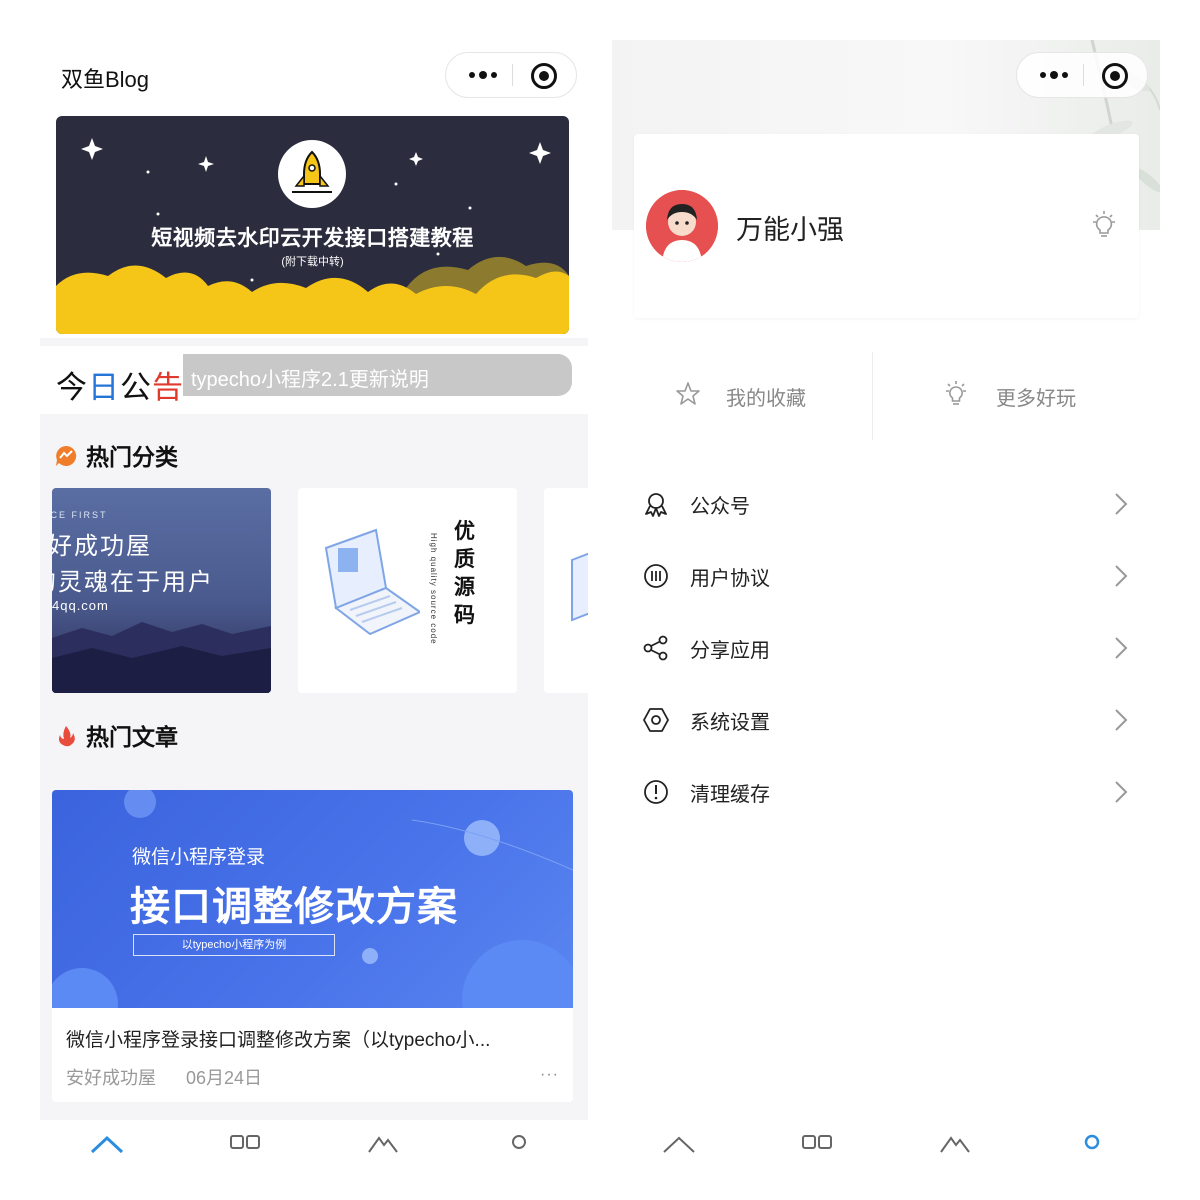 The width and height of the screenshot is (1200, 1200). Describe the element at coordinates (433, 589) in the screenshot. I see `category-card-subtitle: High quality source code` at that location.